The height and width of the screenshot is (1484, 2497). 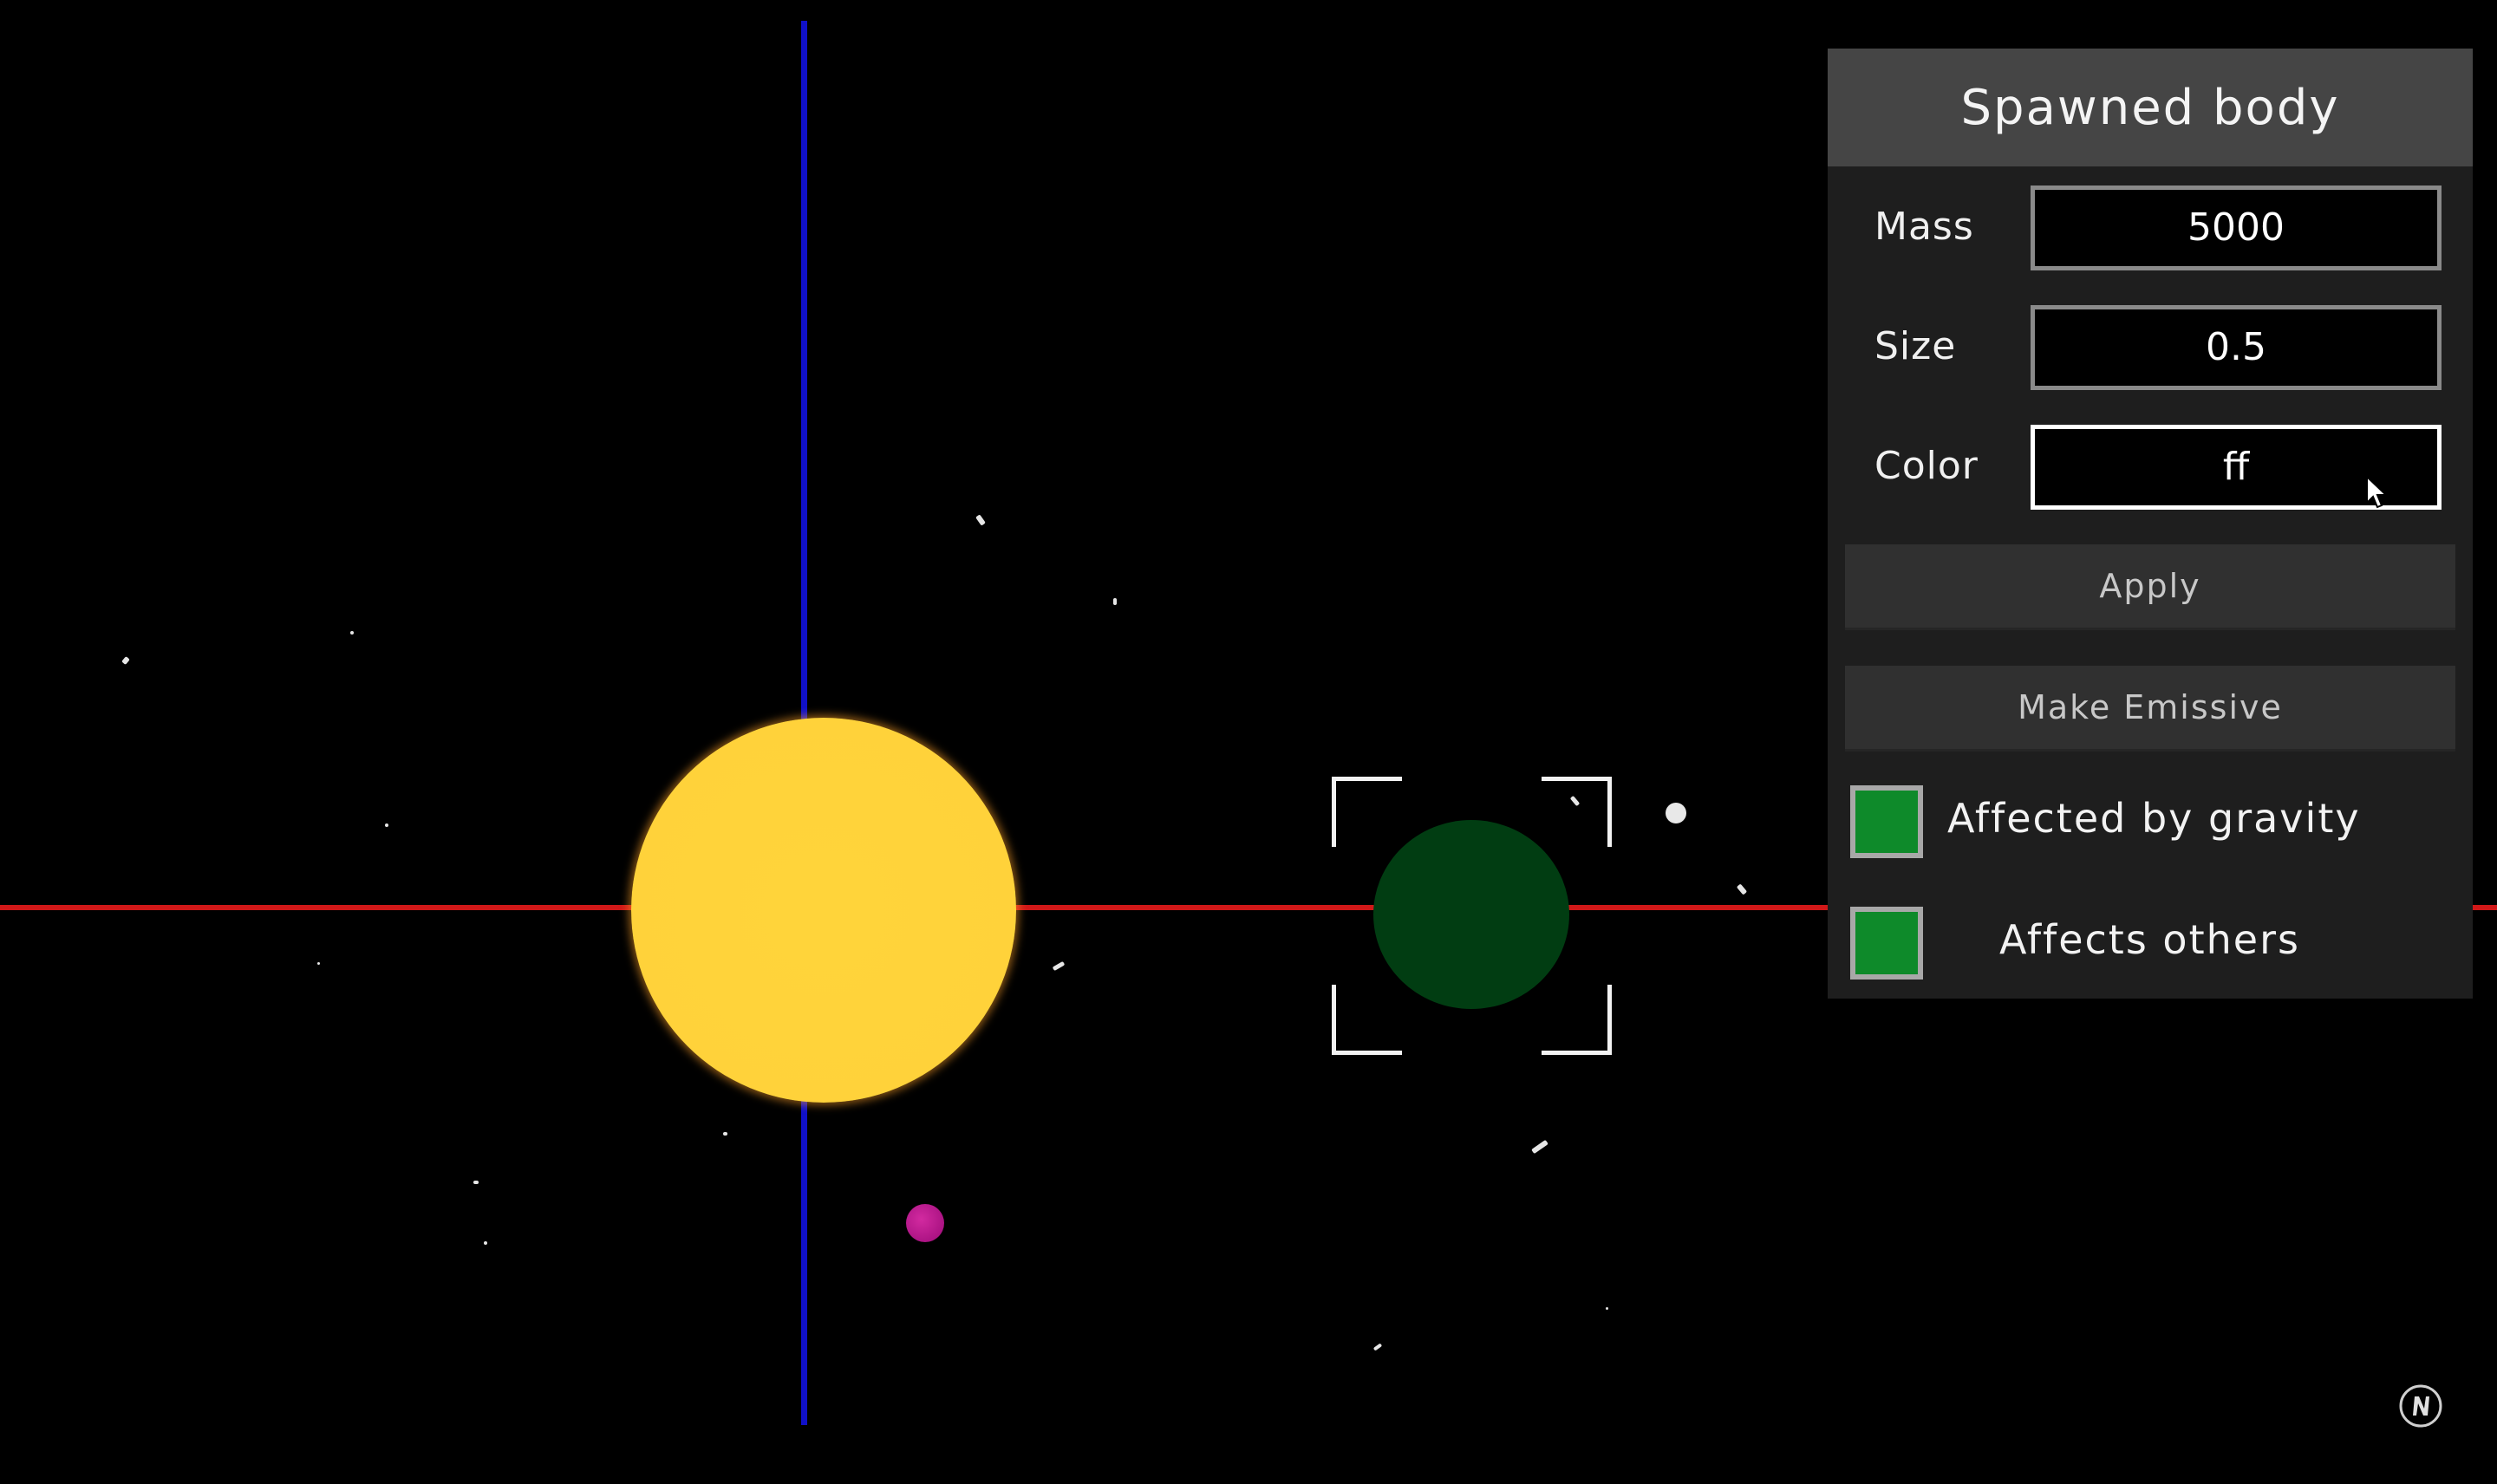 What do you see at coordinates (1367, 812) in the screenshot?
I see `selection-bracket-top-left` at bounding box center [1367, 812].